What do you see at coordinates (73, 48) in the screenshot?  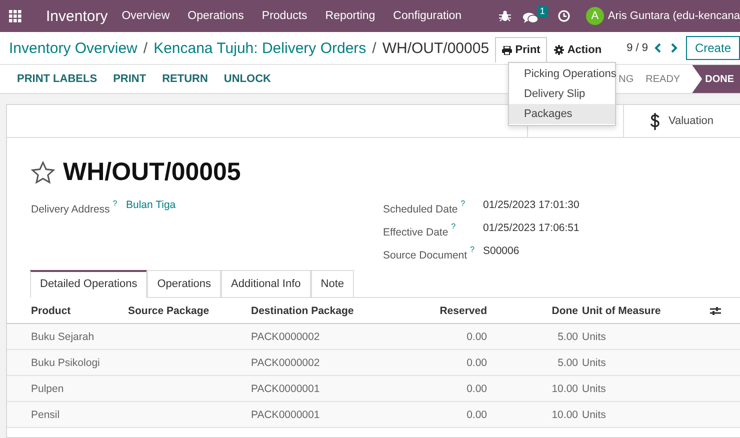 I see `breadcrumb-link: Inventory Overview` at bounding box center [73, 48].